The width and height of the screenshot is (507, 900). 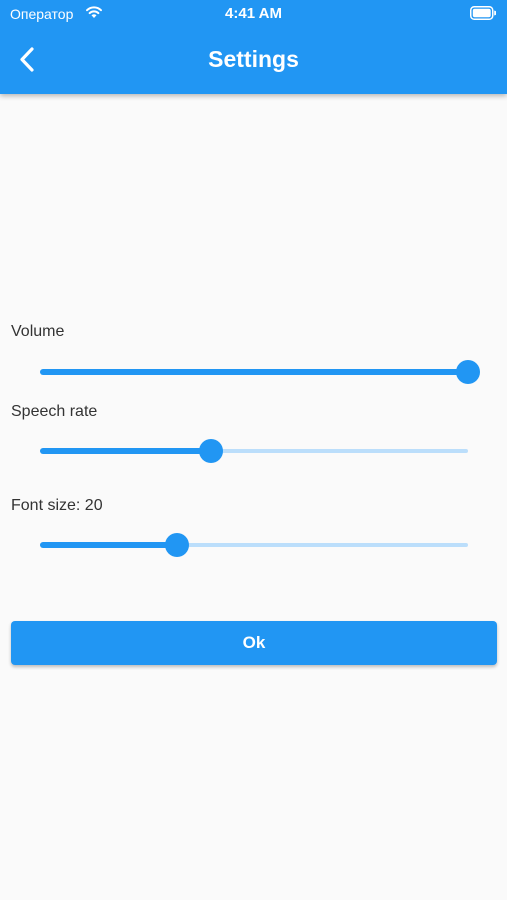 What do you see at coordinates (254, 545) in the screenshot?
I see `font-size-slider` at bounding box center [254, 545].